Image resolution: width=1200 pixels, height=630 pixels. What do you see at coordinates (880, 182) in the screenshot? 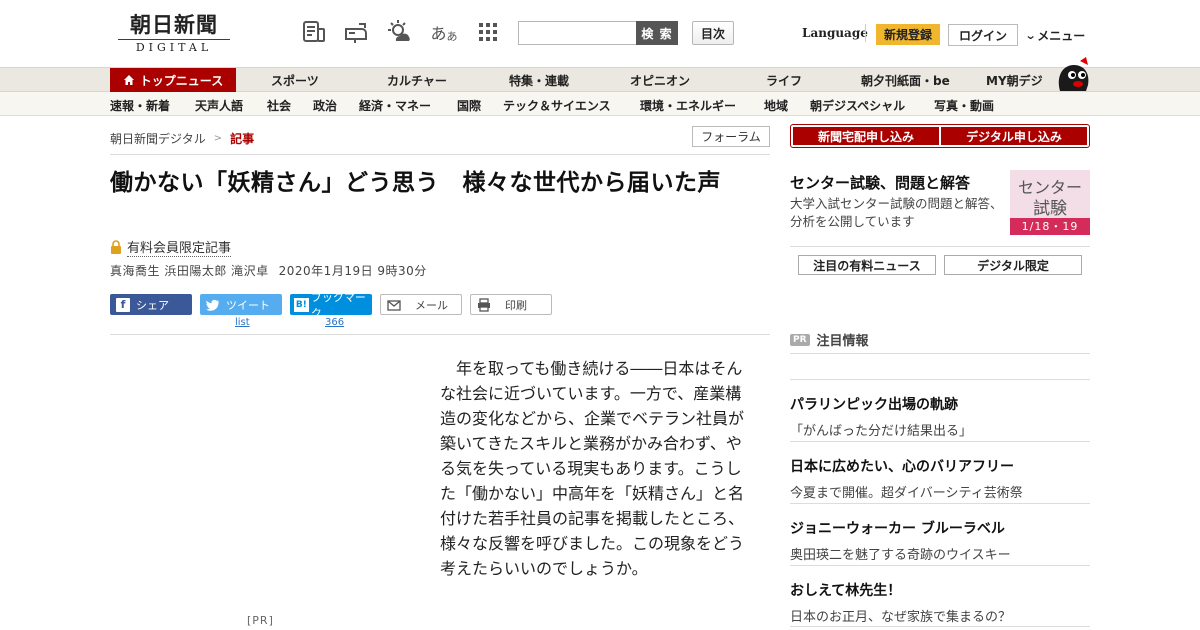
I see `center-exam-title: センター試験、問題と解答` at bounding box center [880, 182].